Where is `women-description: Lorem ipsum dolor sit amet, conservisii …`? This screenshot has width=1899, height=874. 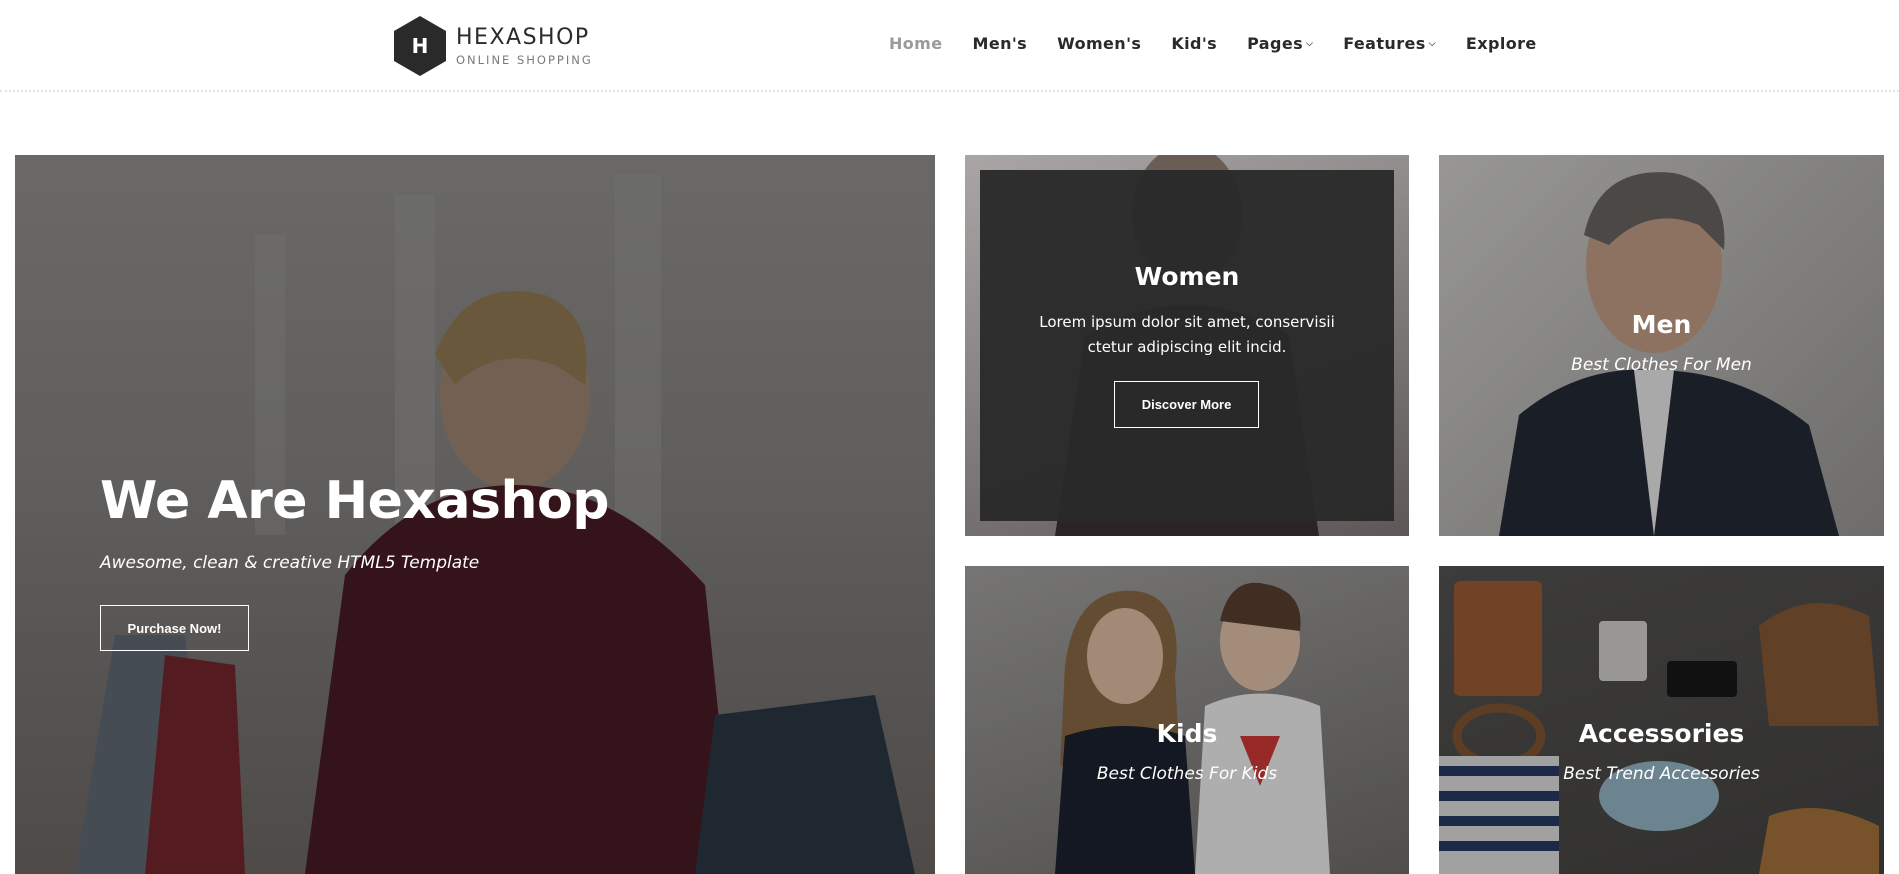 women-description: Lorem ipsum dolor sit amet, conservisii … is located at coordinates (1187, 334).